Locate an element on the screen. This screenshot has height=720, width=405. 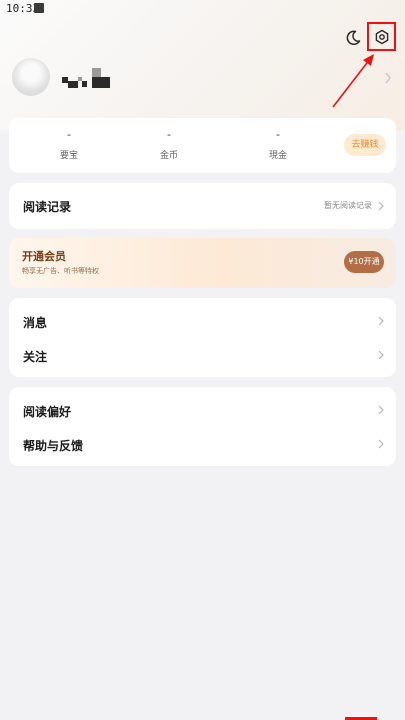
menu-item-label: 关注 is located at coordinates (35, 357).